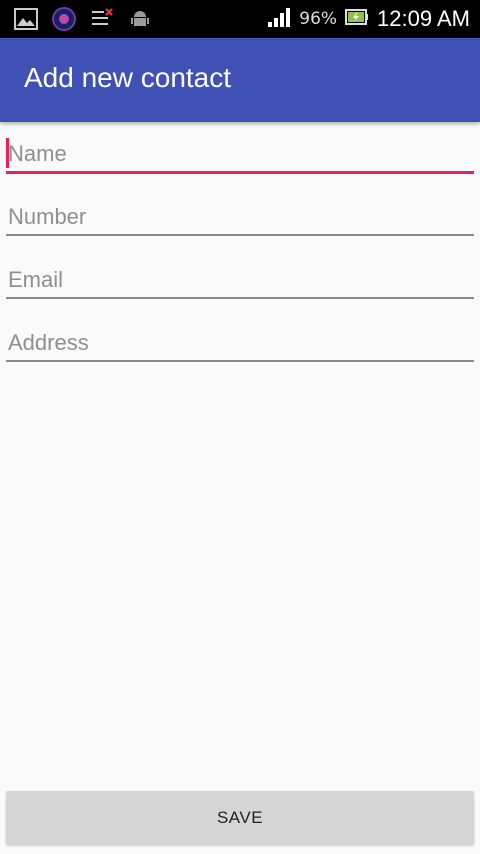 This screenshot has height=854, width=480. I want to click on number-field-underline, so click(240, 235).